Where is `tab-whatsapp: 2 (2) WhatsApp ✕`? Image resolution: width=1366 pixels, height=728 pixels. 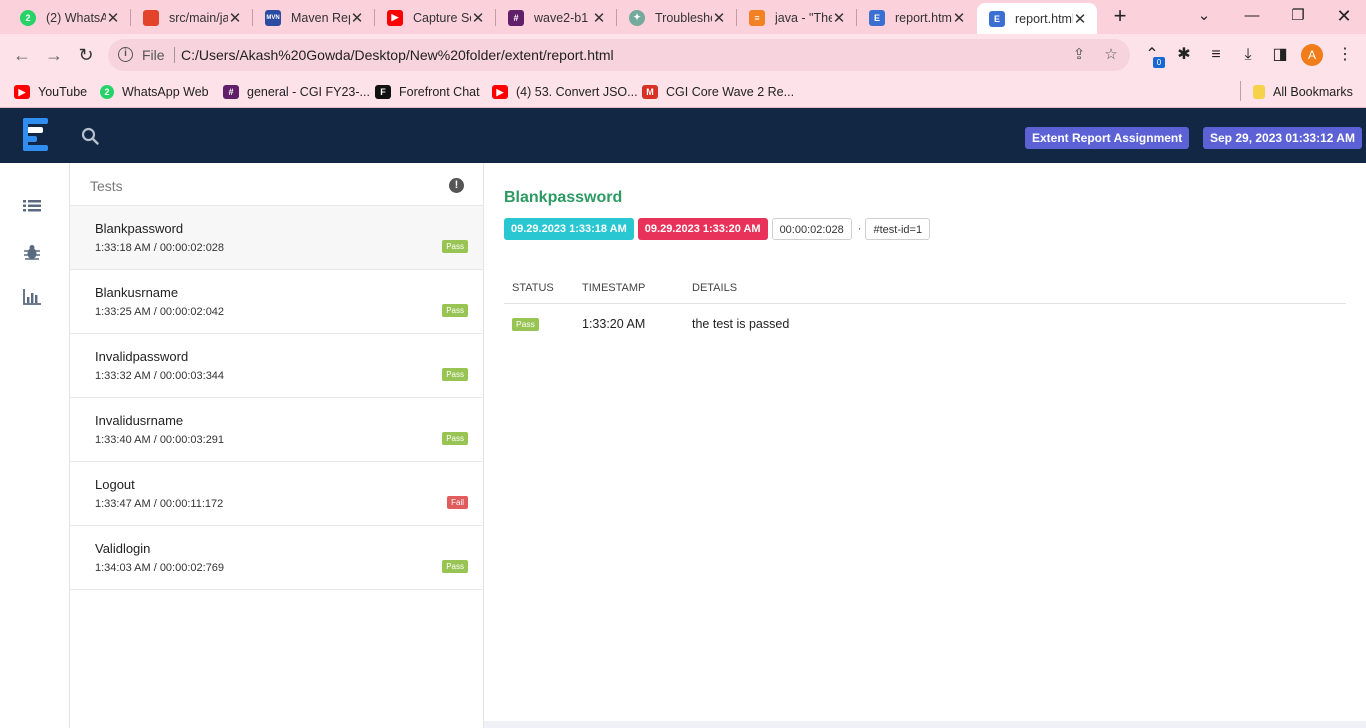
tab-whatsapp: 2 (2) WhatsApp ✕ is located at coordinates (69, 17).